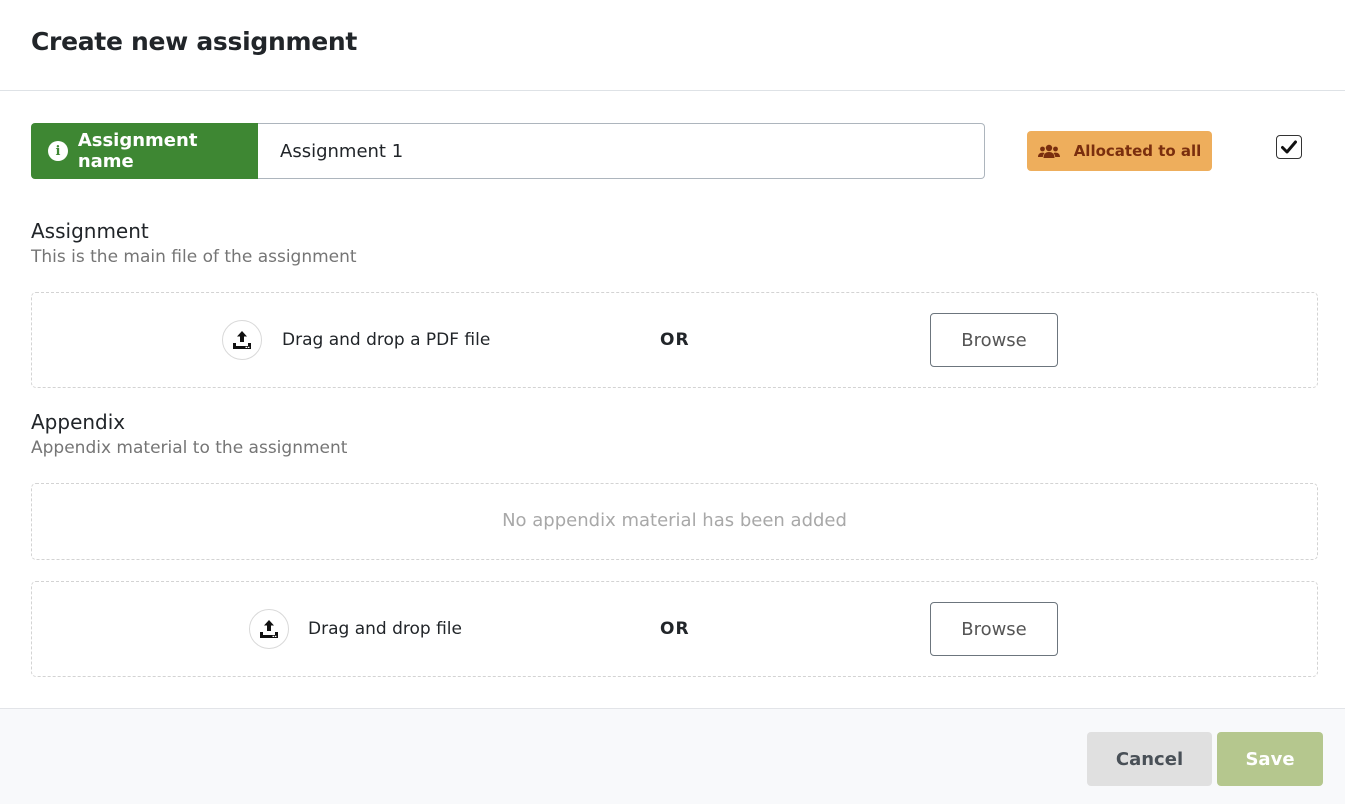  Describe the element at coordinates (1048, 151) in the screenshot. I see `users-icon` at that location.